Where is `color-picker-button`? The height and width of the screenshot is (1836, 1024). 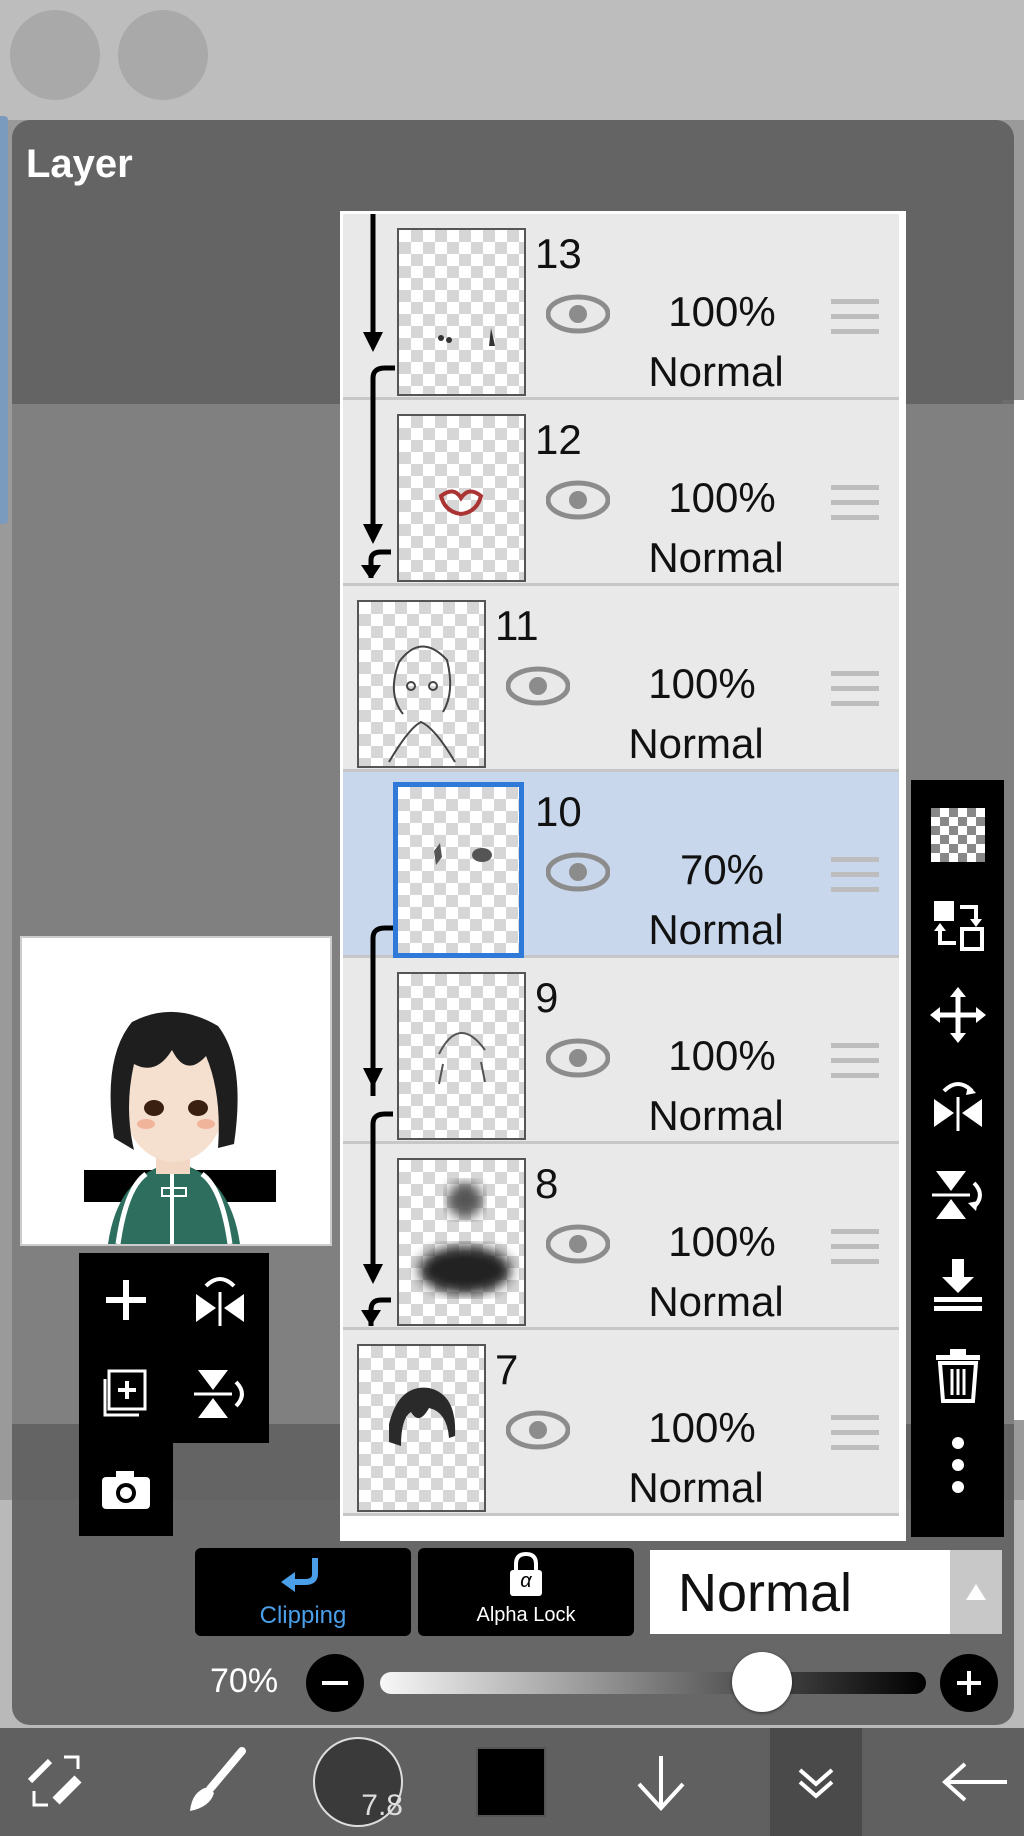 color-picker-button is located at coordinates (511, 1782).